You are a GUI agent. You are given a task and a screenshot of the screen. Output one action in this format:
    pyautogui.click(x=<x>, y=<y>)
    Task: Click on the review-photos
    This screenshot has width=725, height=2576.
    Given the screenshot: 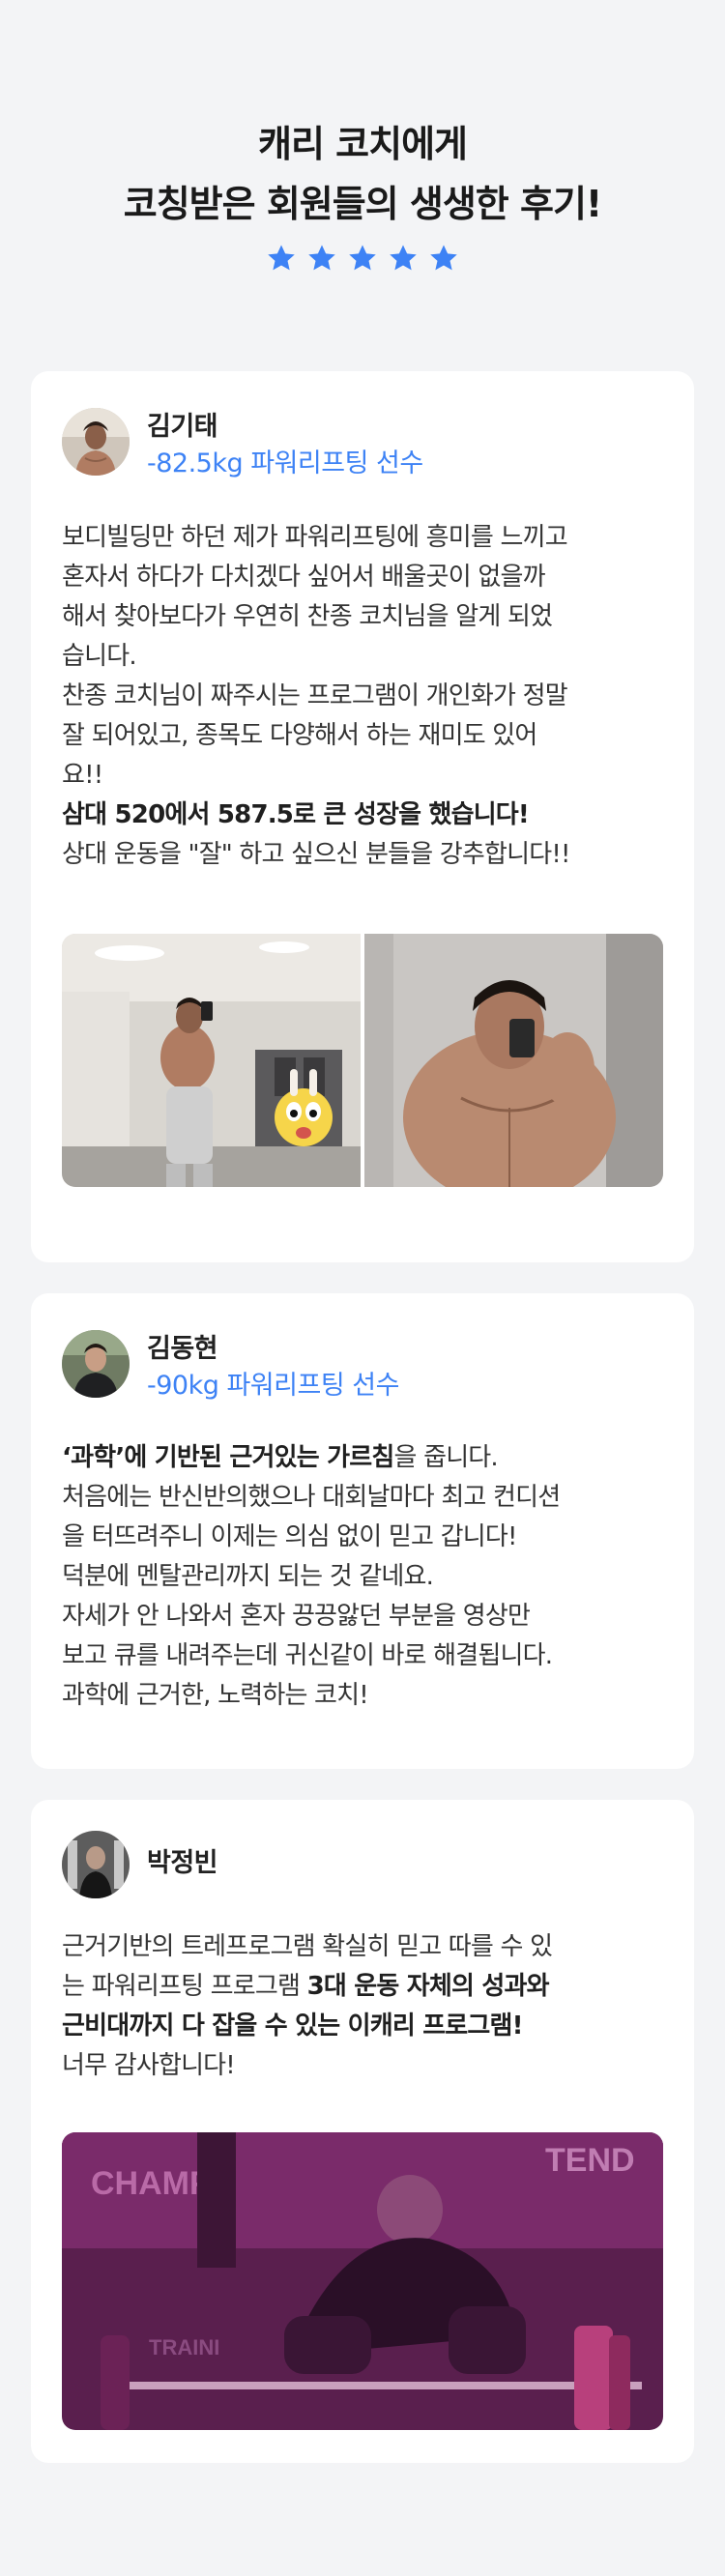 What is the action you would take?
    pyautogui.click(x=362, y=1060)
    